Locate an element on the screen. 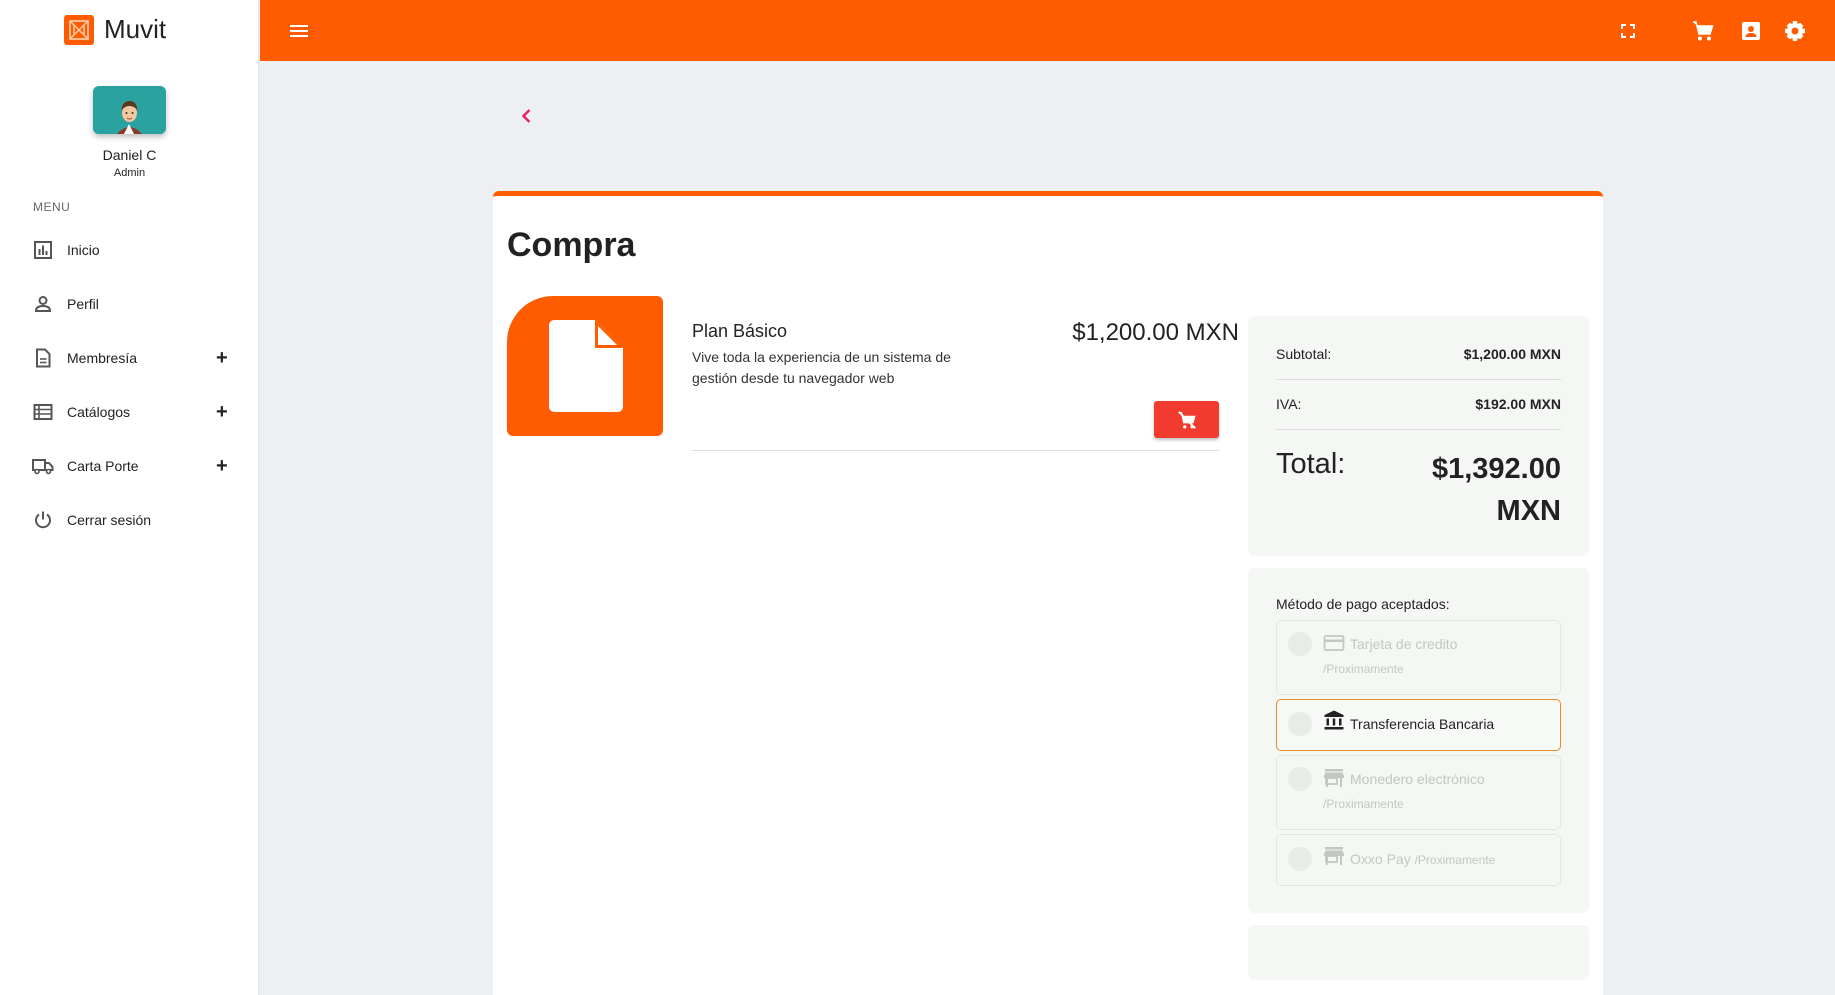 This screenshot has width=1835, height=995. item-divider is located at coordinates (955, 450).